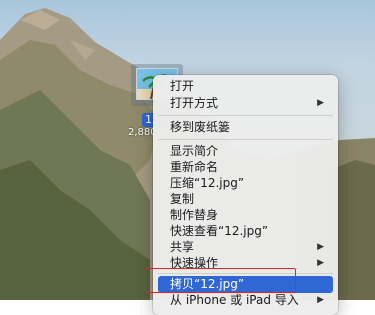  What do you see at coordinates (182, 247) in the screenshot?
I see `menu-item-label: 共享` at bounding box center [182, 247].